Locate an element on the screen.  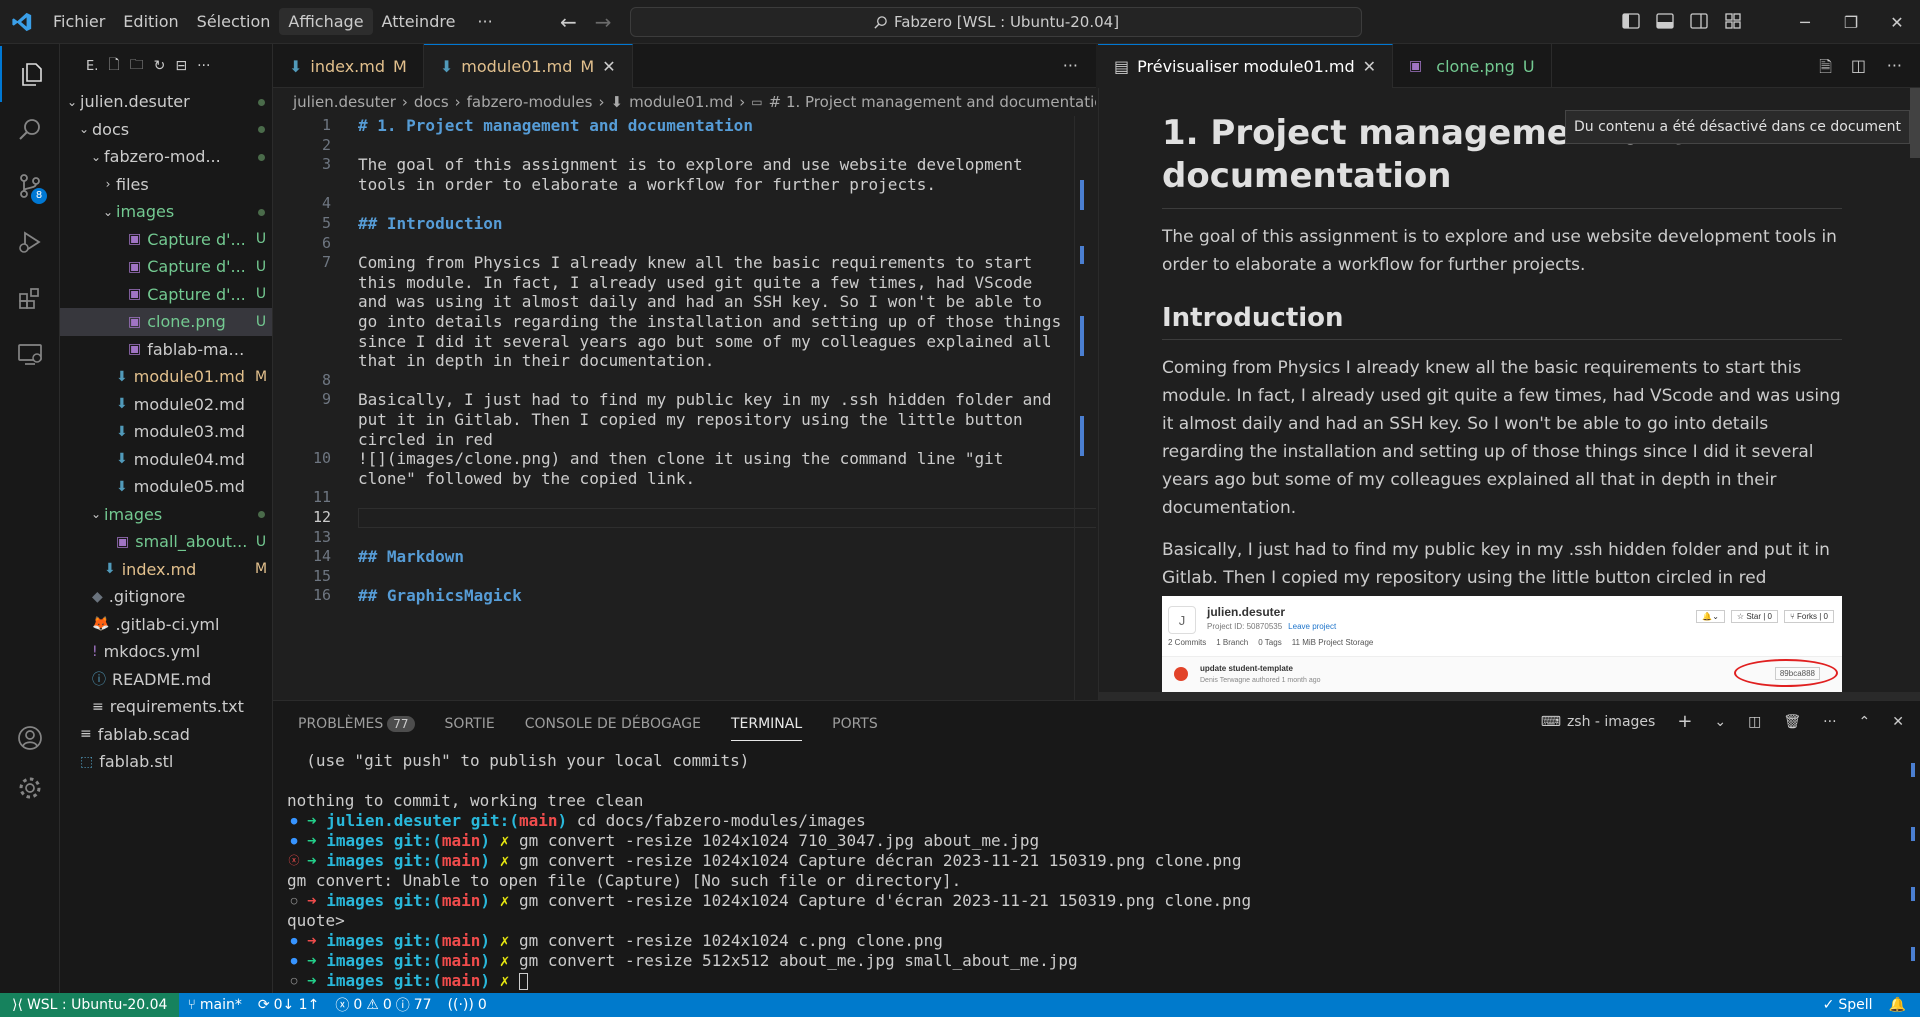
tree-item: ⬚ fablab.stl is located at coordinates (166, 762).